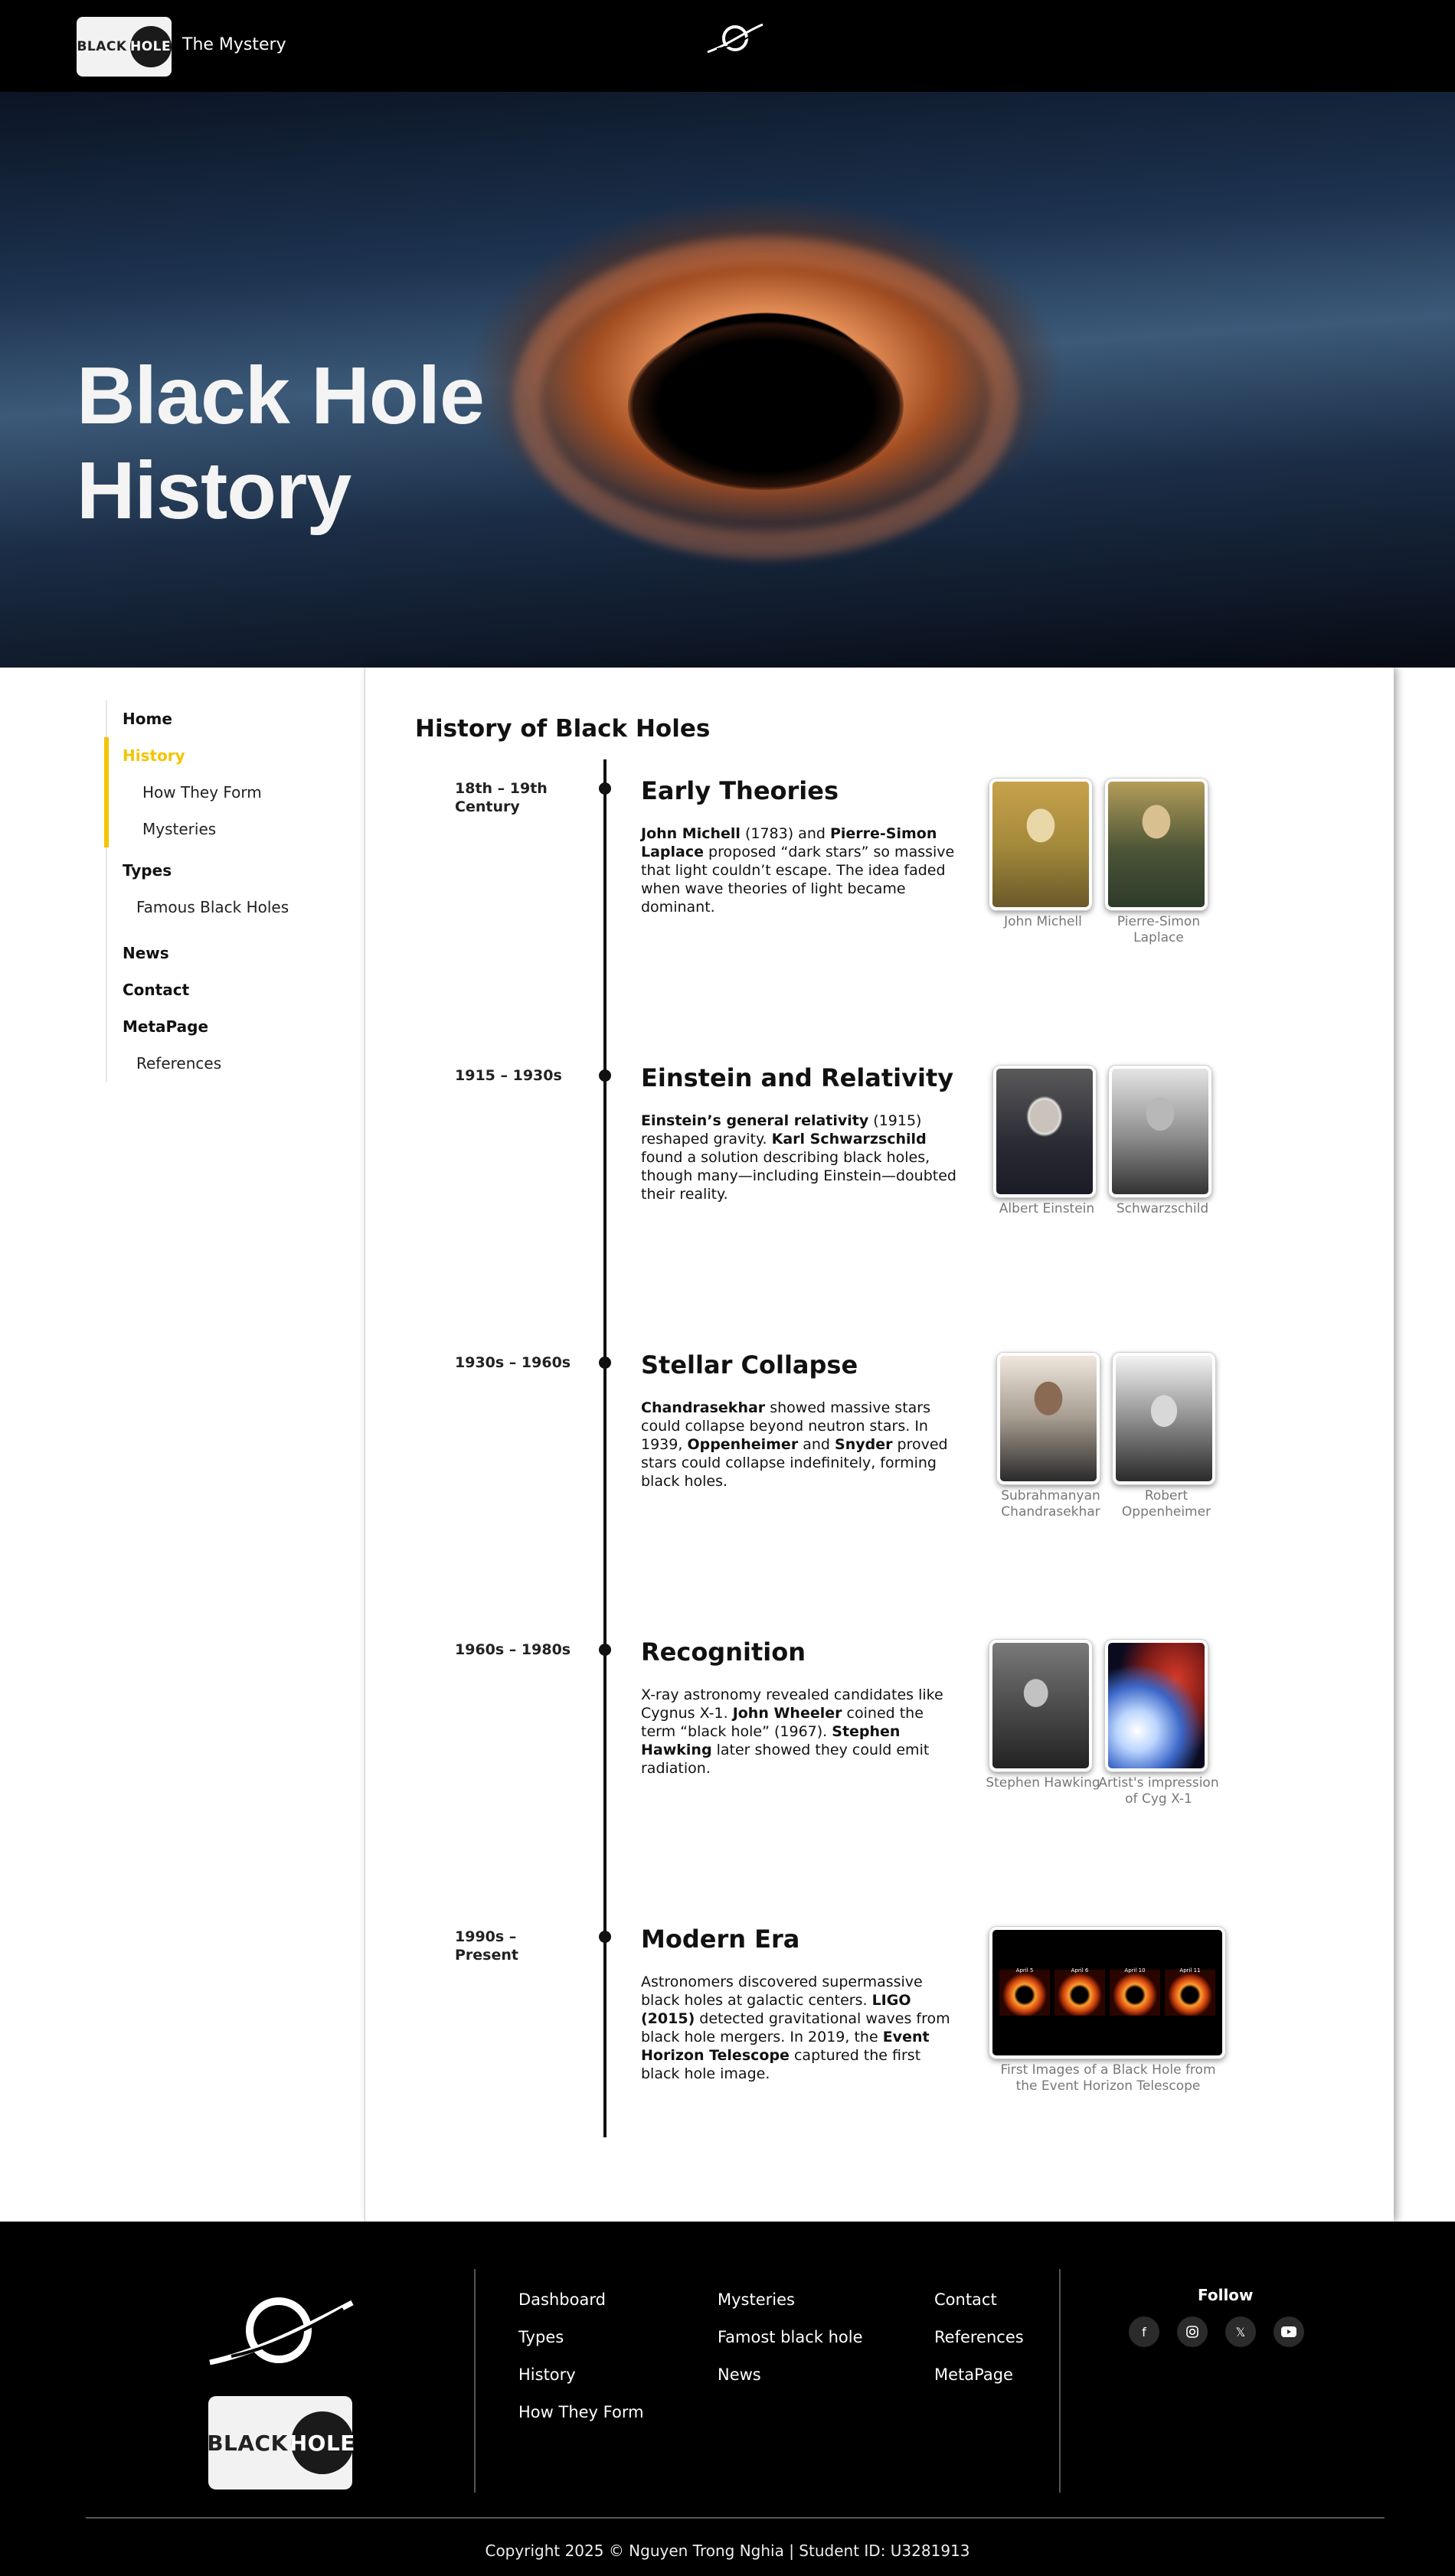  What do you see at coordinates (1041, 1706) in the screenshot?
I see `portrait-stephen-hawking` at bounding box center [1041, 1706].